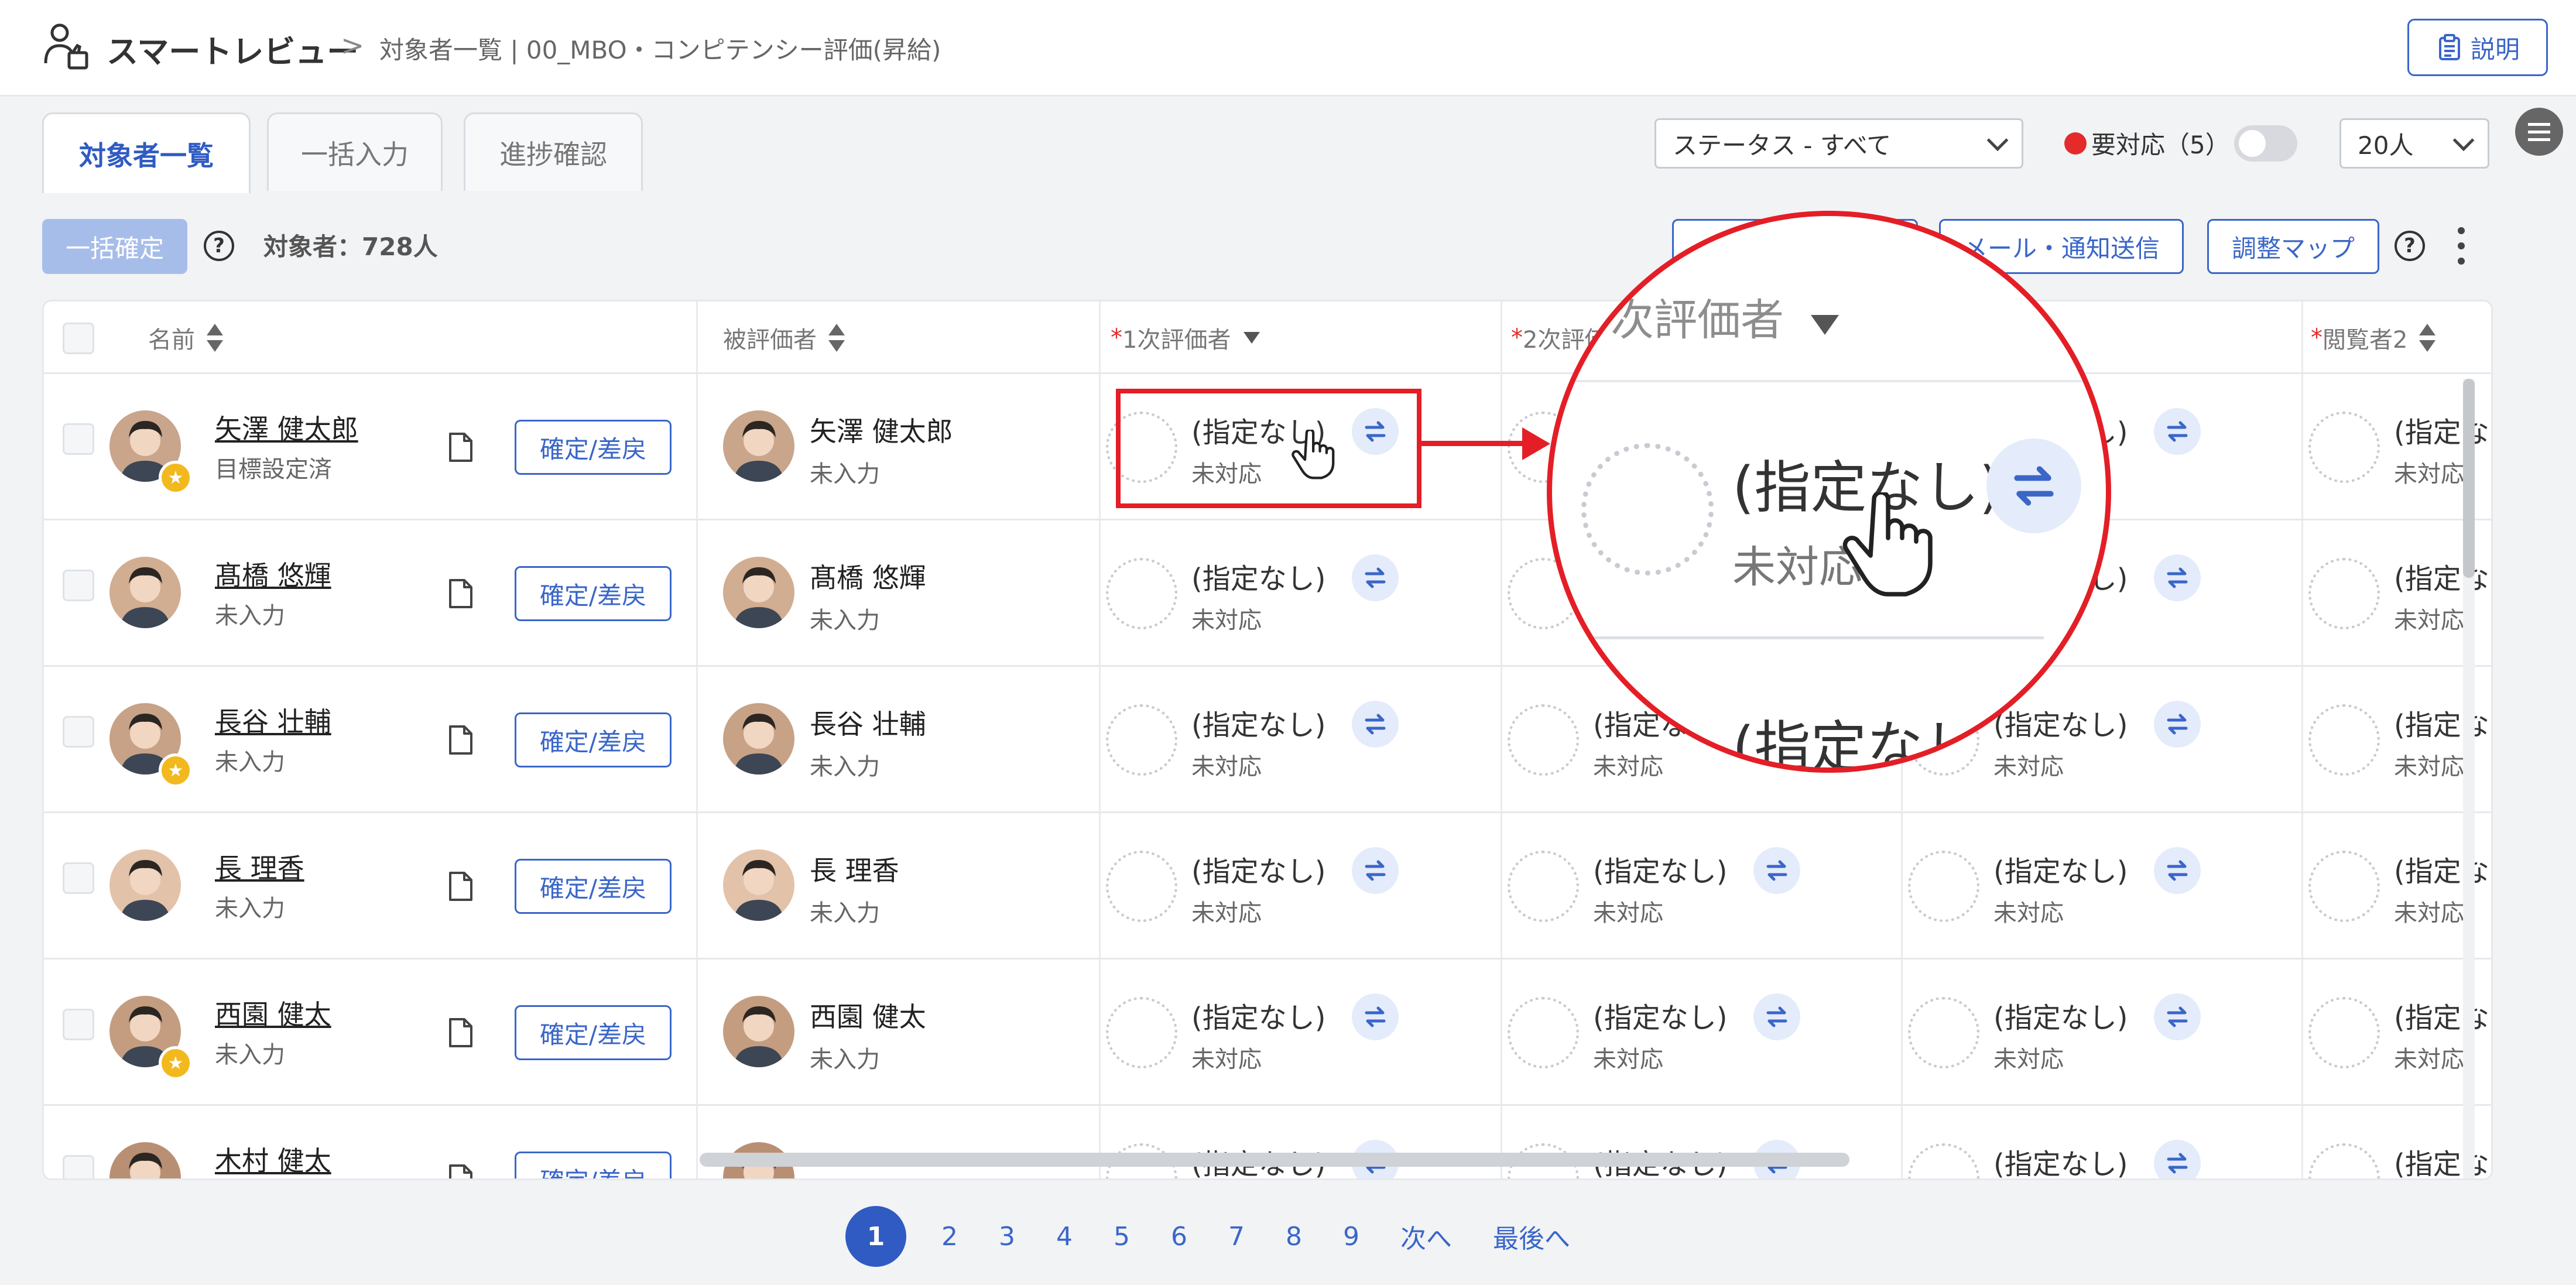  What do you see at coordinates (2252, 143) in the screenshot?
I see `toggle-knob` at bounding box center [2252, 143].